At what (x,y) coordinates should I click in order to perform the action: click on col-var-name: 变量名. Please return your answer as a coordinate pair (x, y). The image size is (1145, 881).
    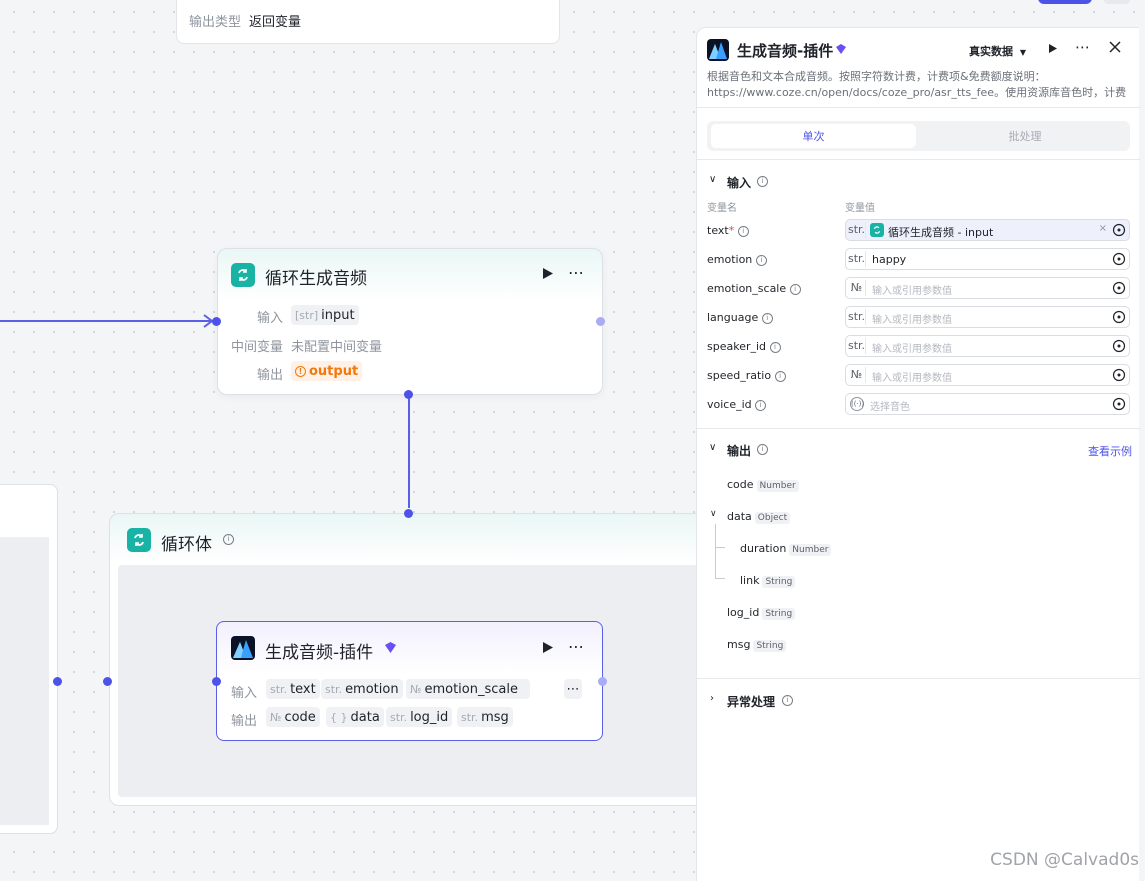
    Looking at the image, I should click on (722, 208).